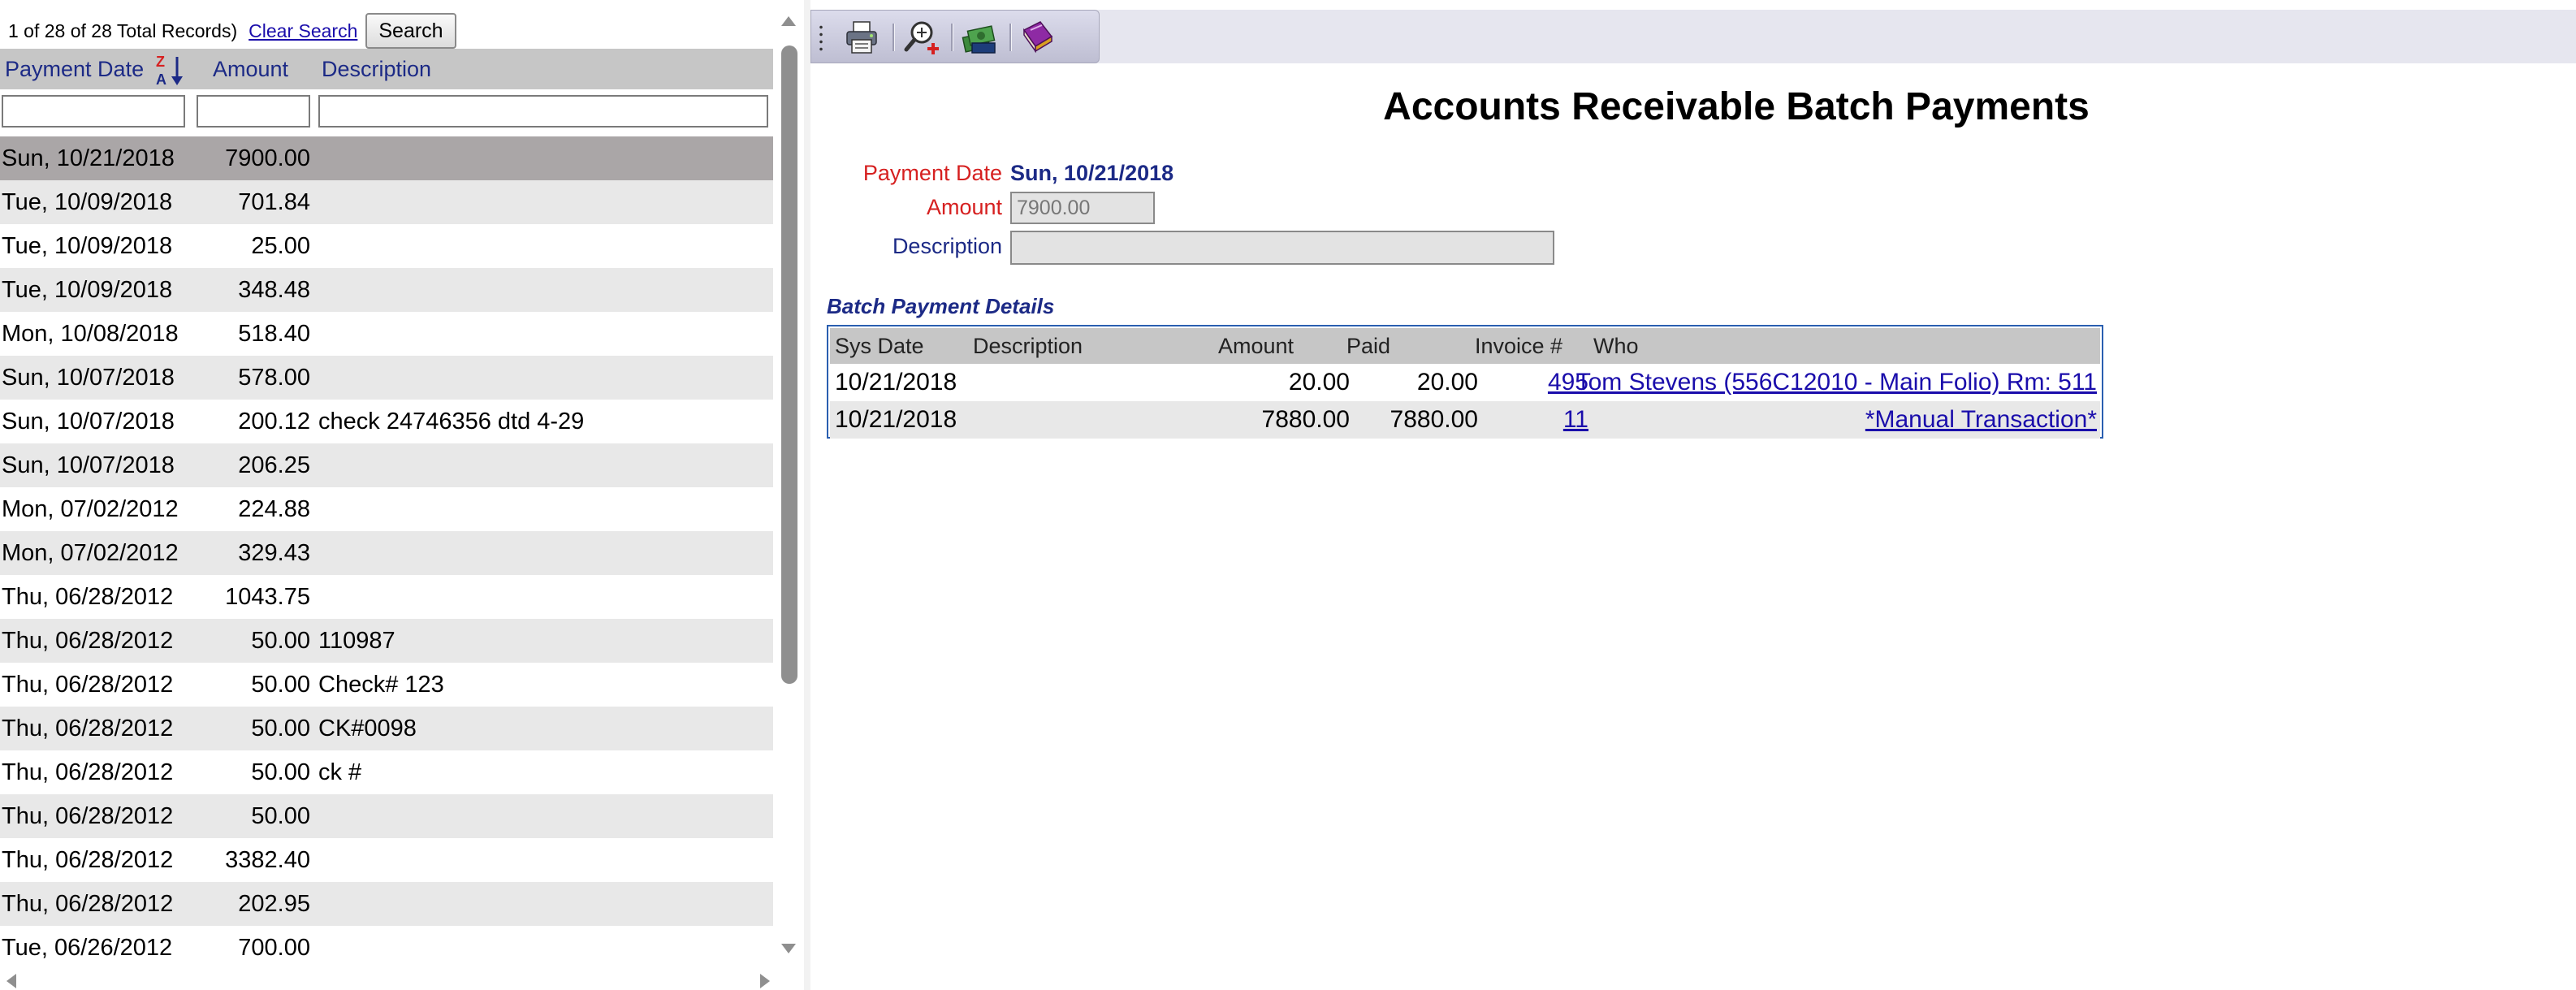  I want to click on record-date: Tue, 06/26/2012, so click(88, 948).